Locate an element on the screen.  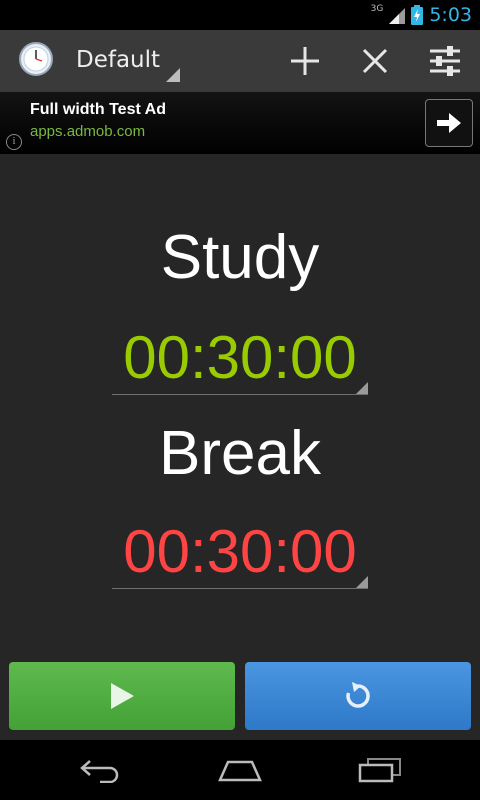
navigation-bar is located at coordinates (240, 770).